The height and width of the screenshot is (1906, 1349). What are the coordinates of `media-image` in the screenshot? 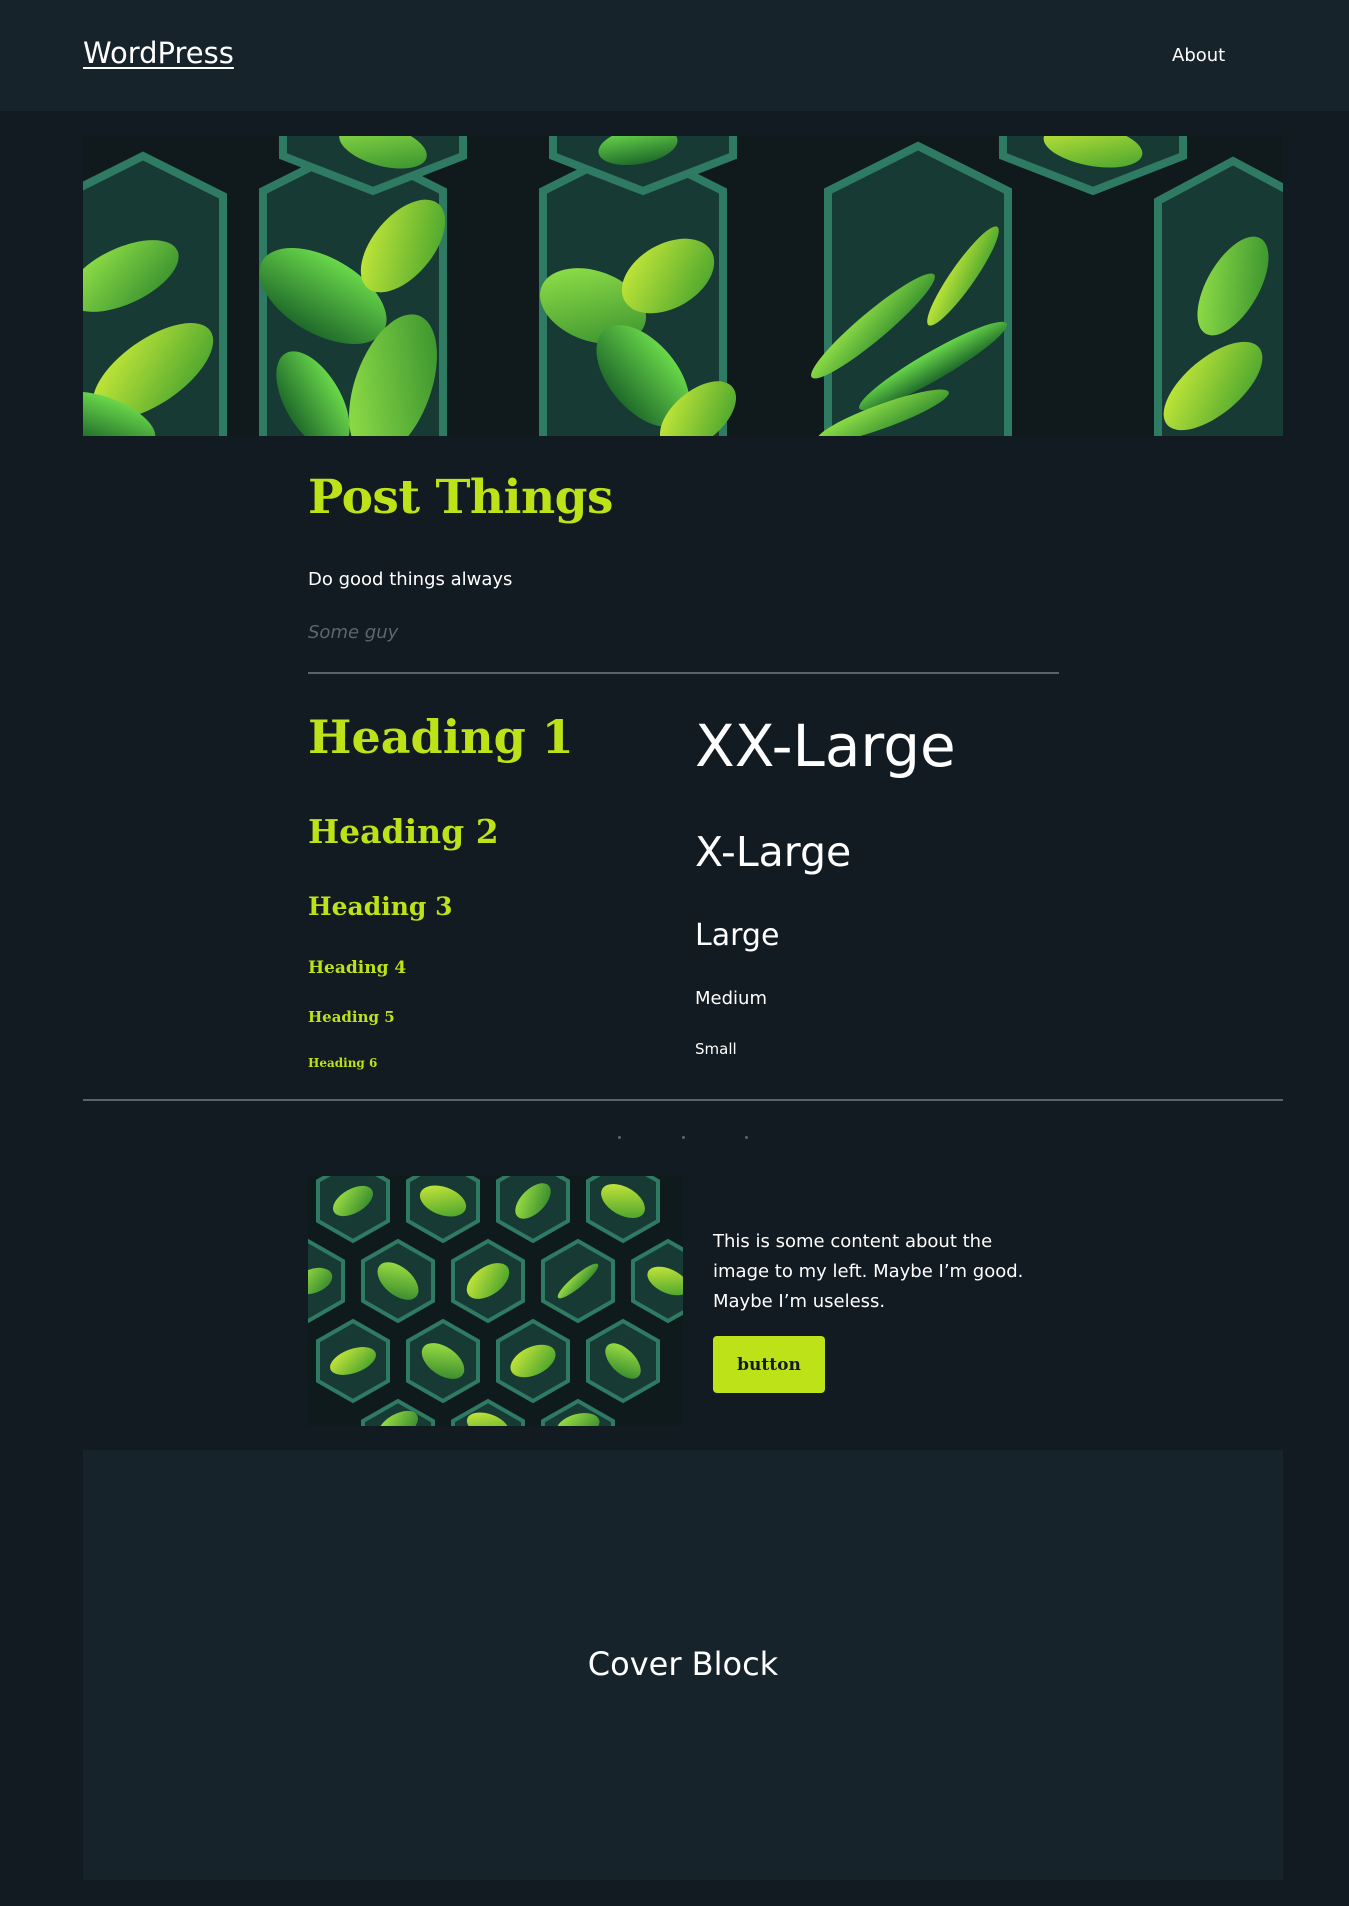 It's located at (495, 1301).